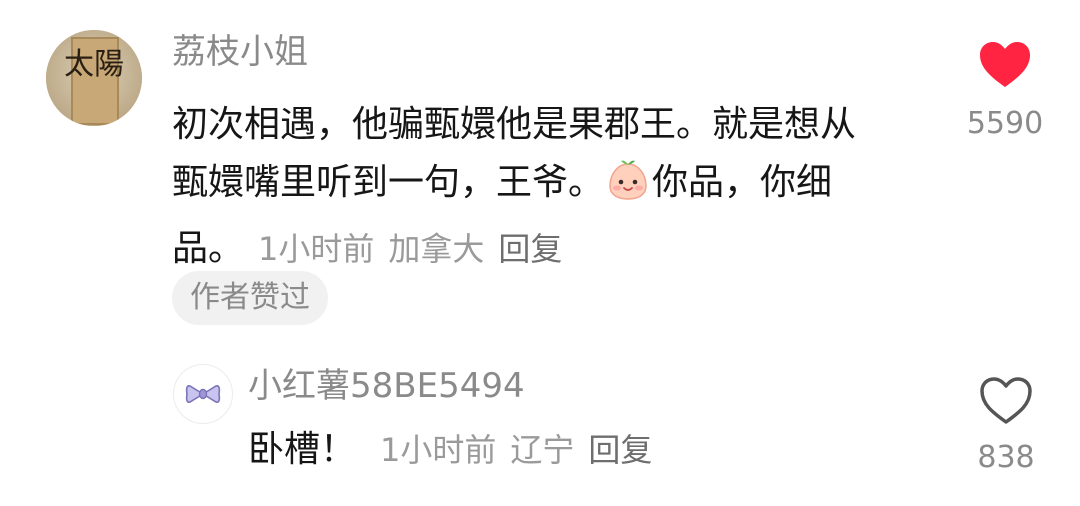 The image size is (1080, 506). I want to click on reply-body: 卧槽！ 1小时前 辽宁 回复, so click(450, 450).